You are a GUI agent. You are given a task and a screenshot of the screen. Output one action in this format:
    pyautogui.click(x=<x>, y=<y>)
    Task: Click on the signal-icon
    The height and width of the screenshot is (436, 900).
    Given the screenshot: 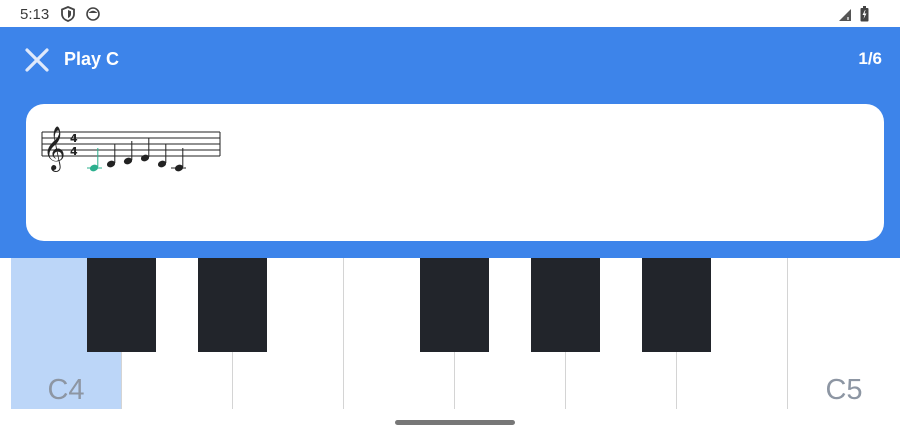 What is the action you would take?
    pyautogui.click(x=845, y=15)
    